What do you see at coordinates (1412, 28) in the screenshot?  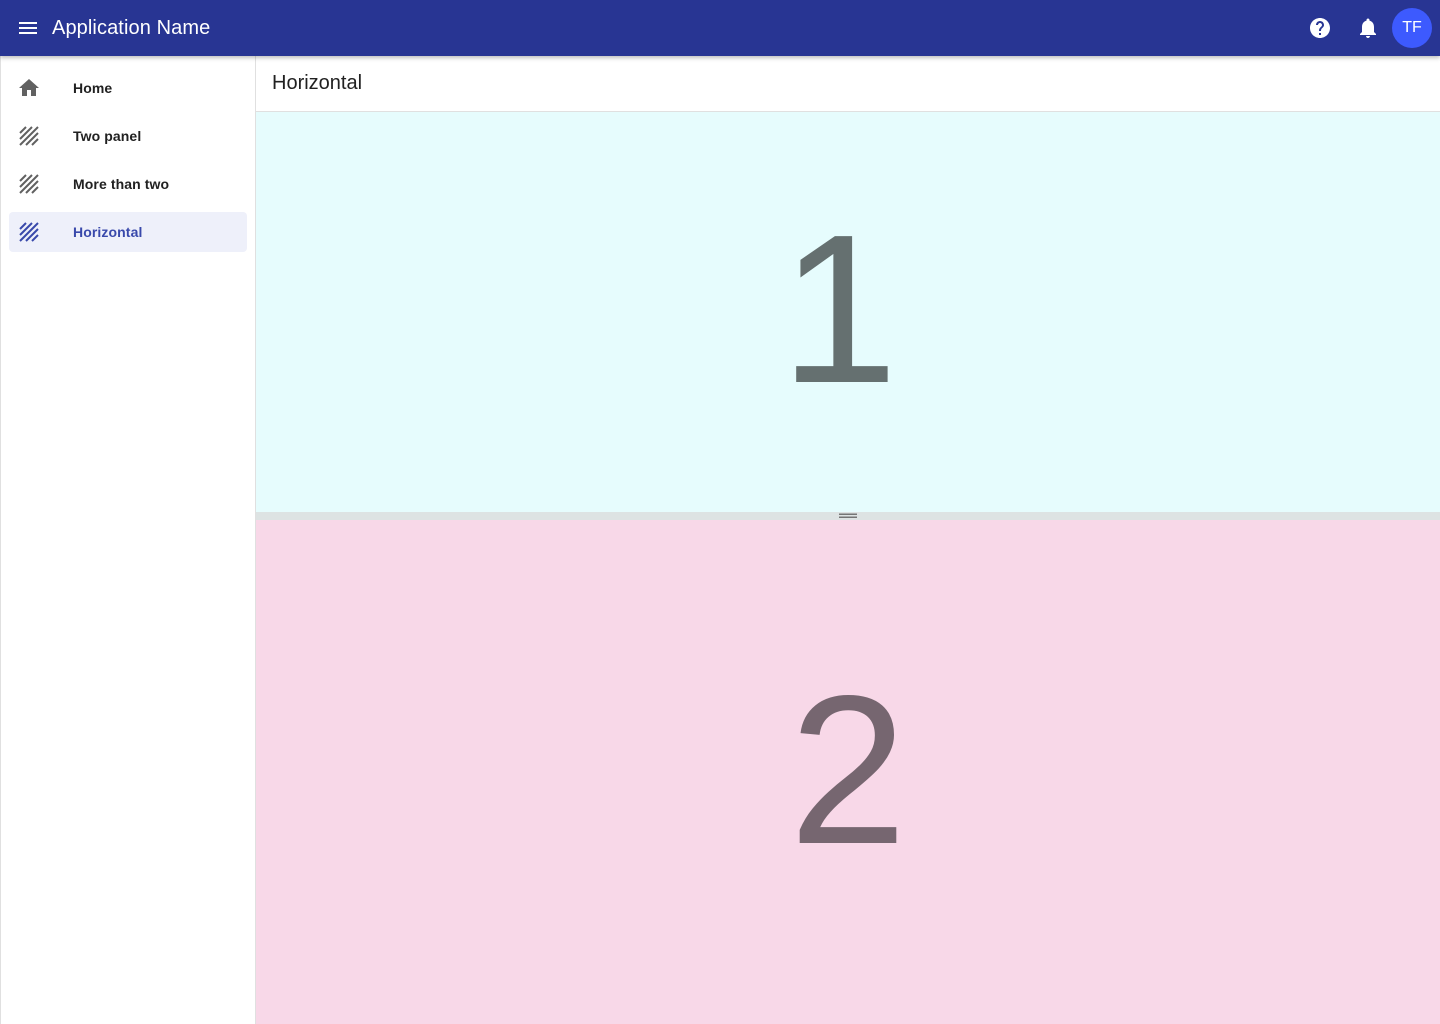 I see `user-avatar: TF` at bounding box center [1412, 28].